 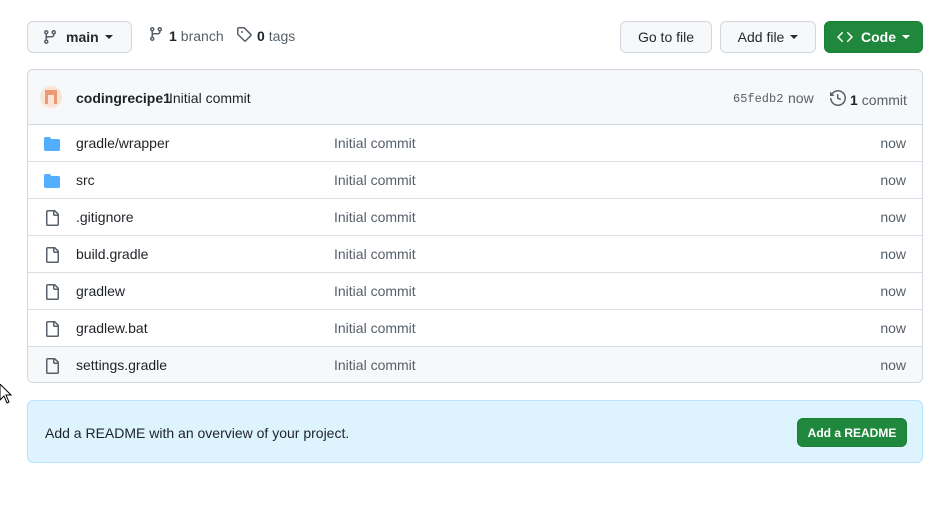 What do you see at coordinates (475, 254) in the screenshot?
I see `table-row: build.gradle Initial commit now` at bounding box center [475, 254].